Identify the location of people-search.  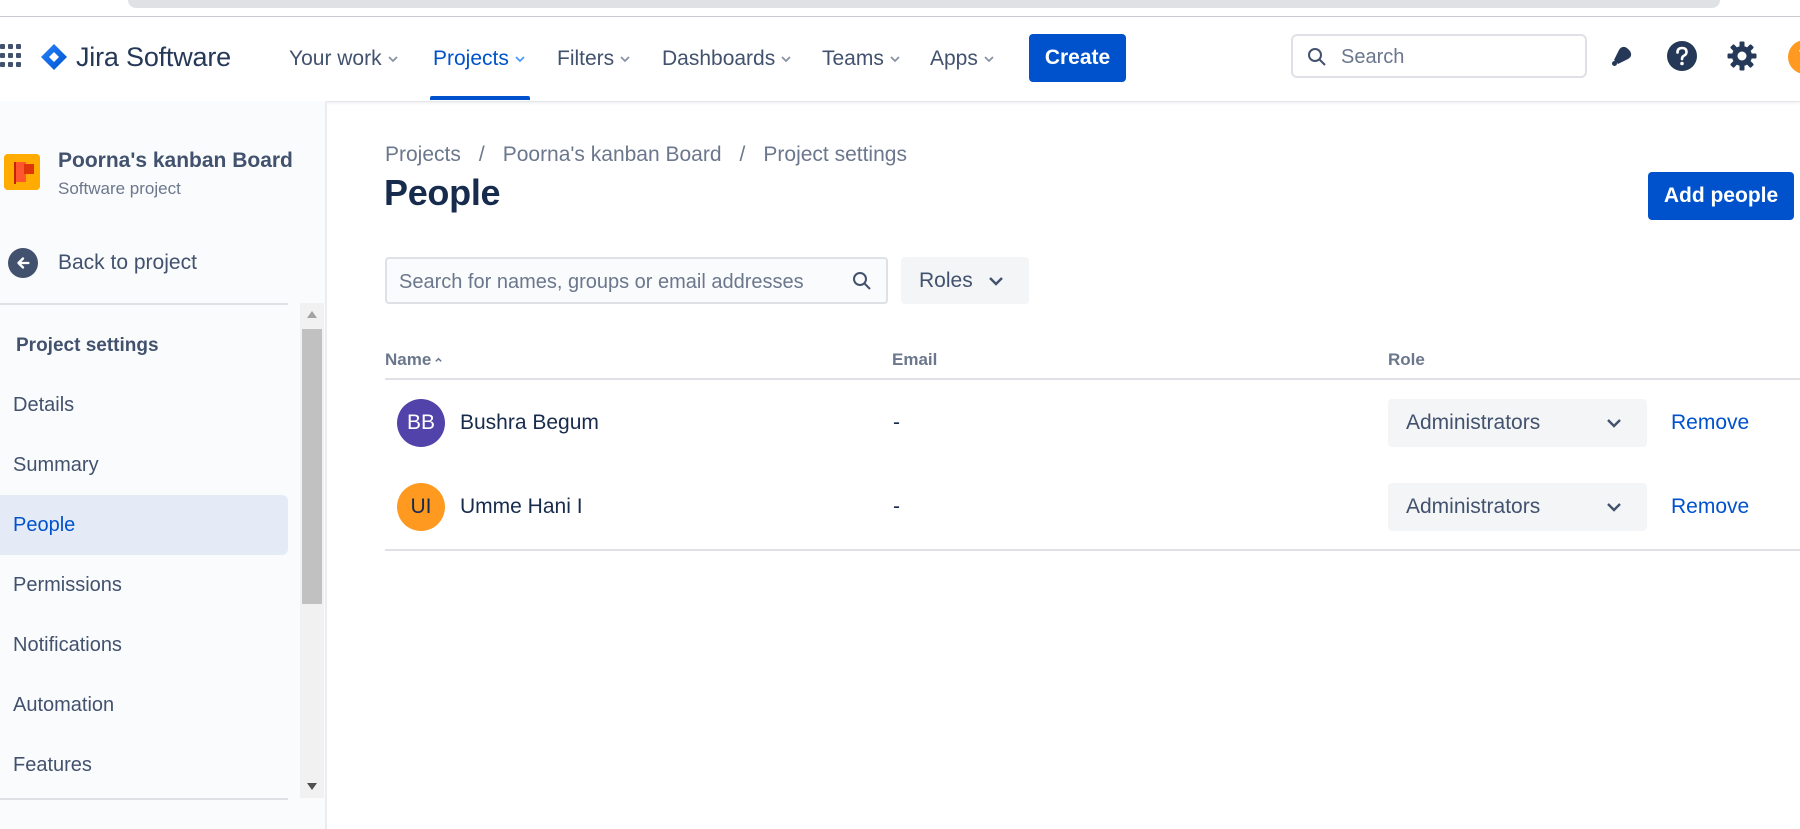
(636, 280).